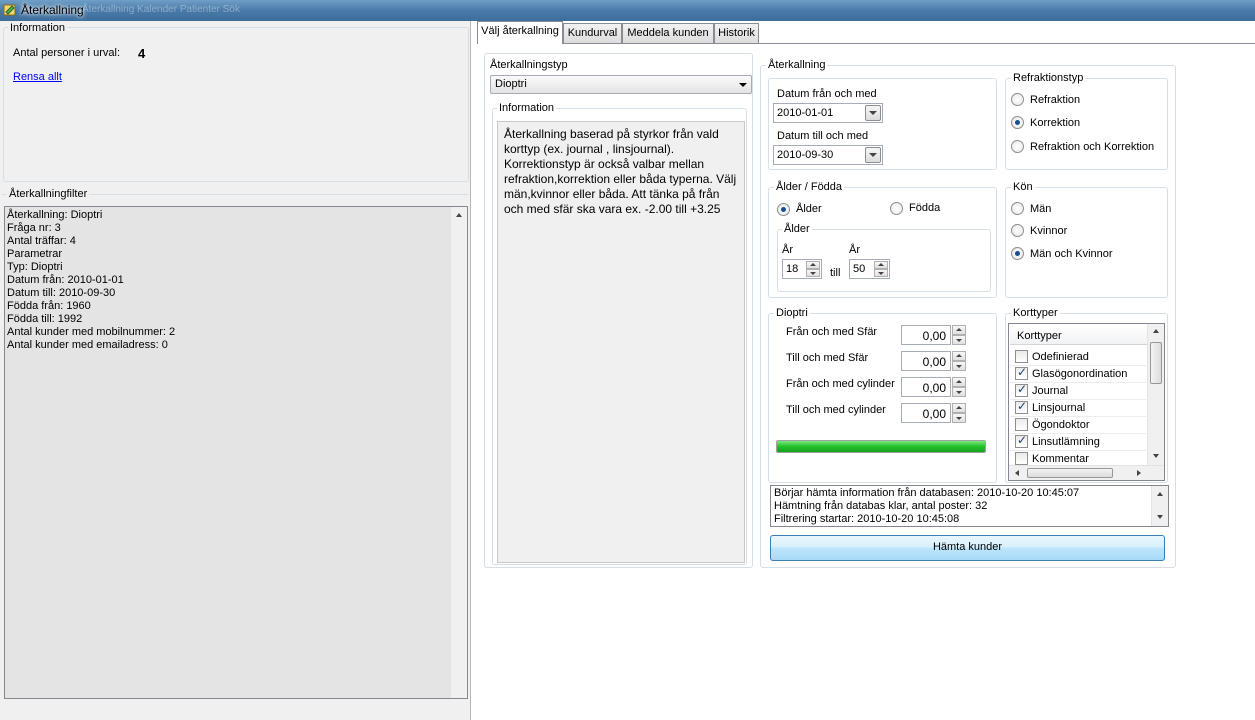  I want to click on card-type-label: Linsutlämning, so click(1066, 442).